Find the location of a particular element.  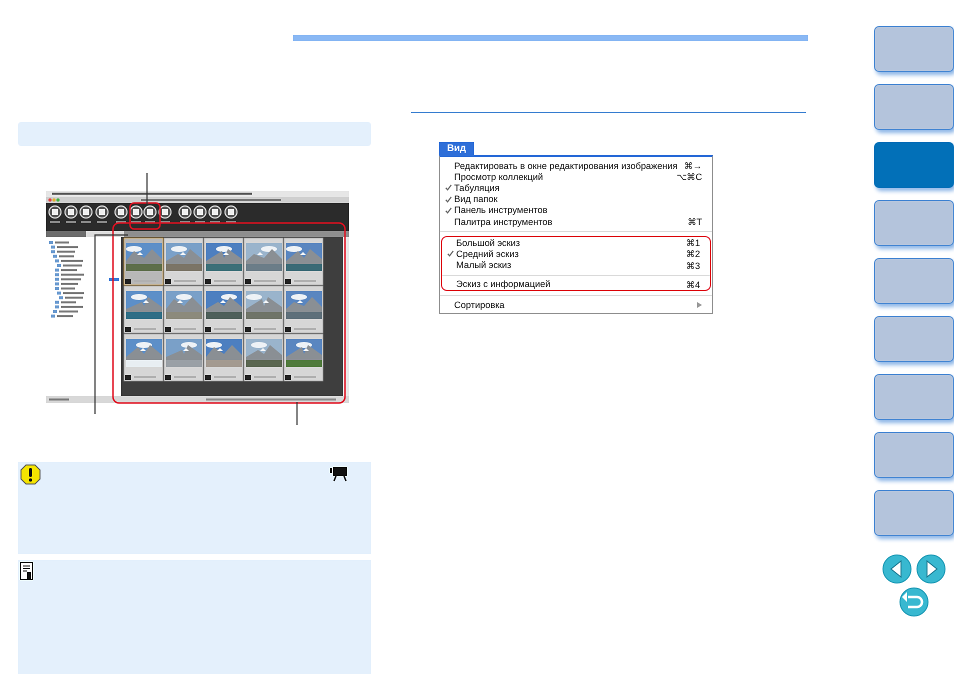

return-button is located at coordinates (914, 602).